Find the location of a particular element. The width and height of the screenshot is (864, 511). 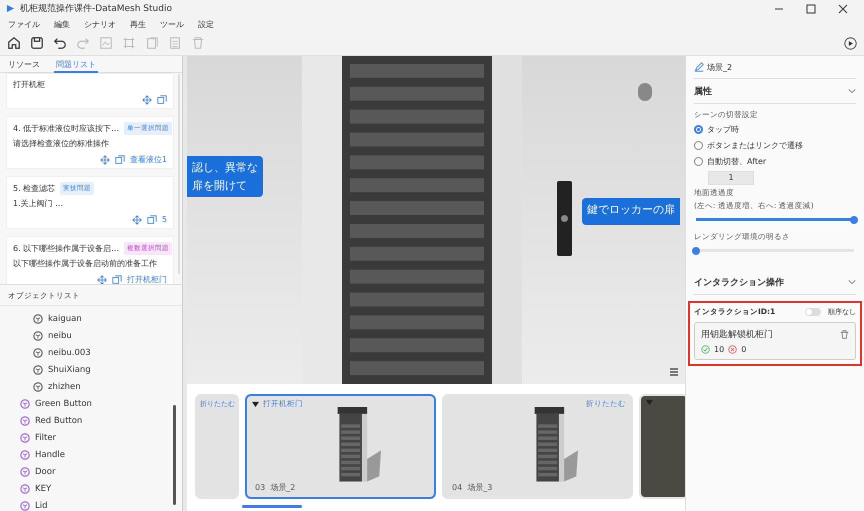

question-card: 打开机柜 is located at coordinates (90, 91).